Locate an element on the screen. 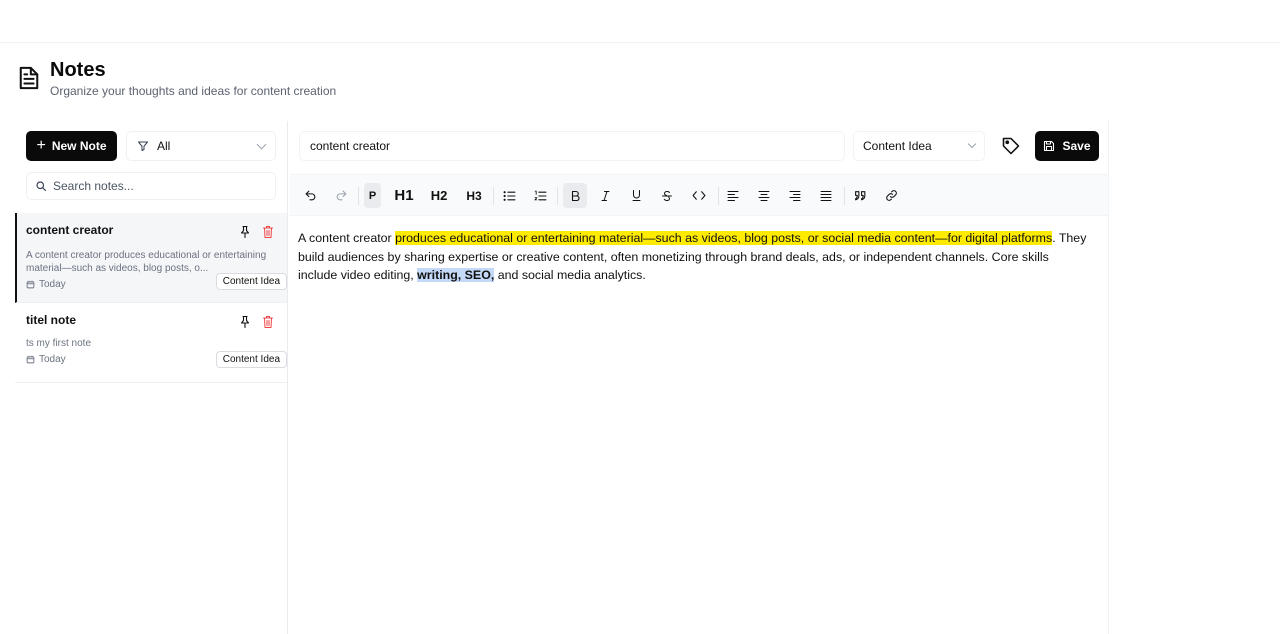  align-right-icon is located at coordinates (795, 196).